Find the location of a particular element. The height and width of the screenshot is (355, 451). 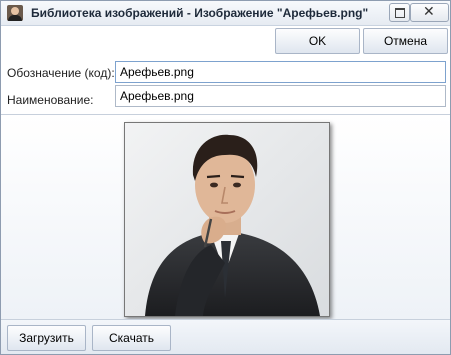

code-input is located at coordinates (280, 72).